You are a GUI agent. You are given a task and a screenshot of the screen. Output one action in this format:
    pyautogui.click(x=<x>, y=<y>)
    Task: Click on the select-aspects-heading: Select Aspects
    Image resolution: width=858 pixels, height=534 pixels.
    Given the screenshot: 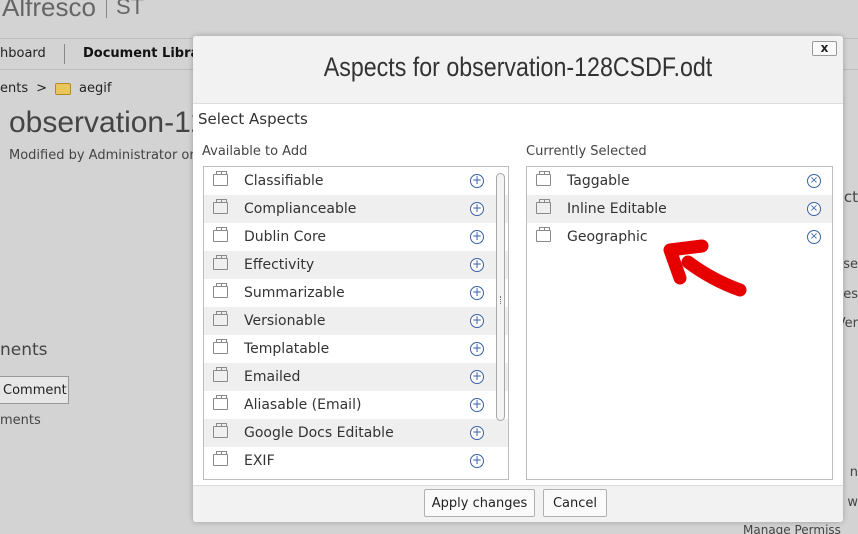 What is the action you would take?
    pyautogui.click(x=253, y=119)
    